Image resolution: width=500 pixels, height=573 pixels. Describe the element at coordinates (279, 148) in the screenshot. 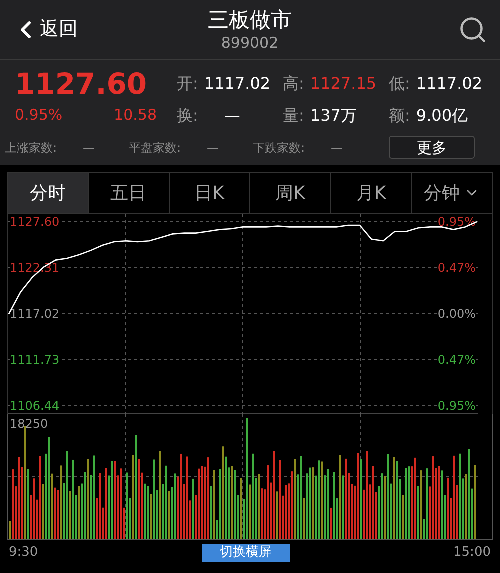

I see `breadth-label: 下跌家数:` at that location.